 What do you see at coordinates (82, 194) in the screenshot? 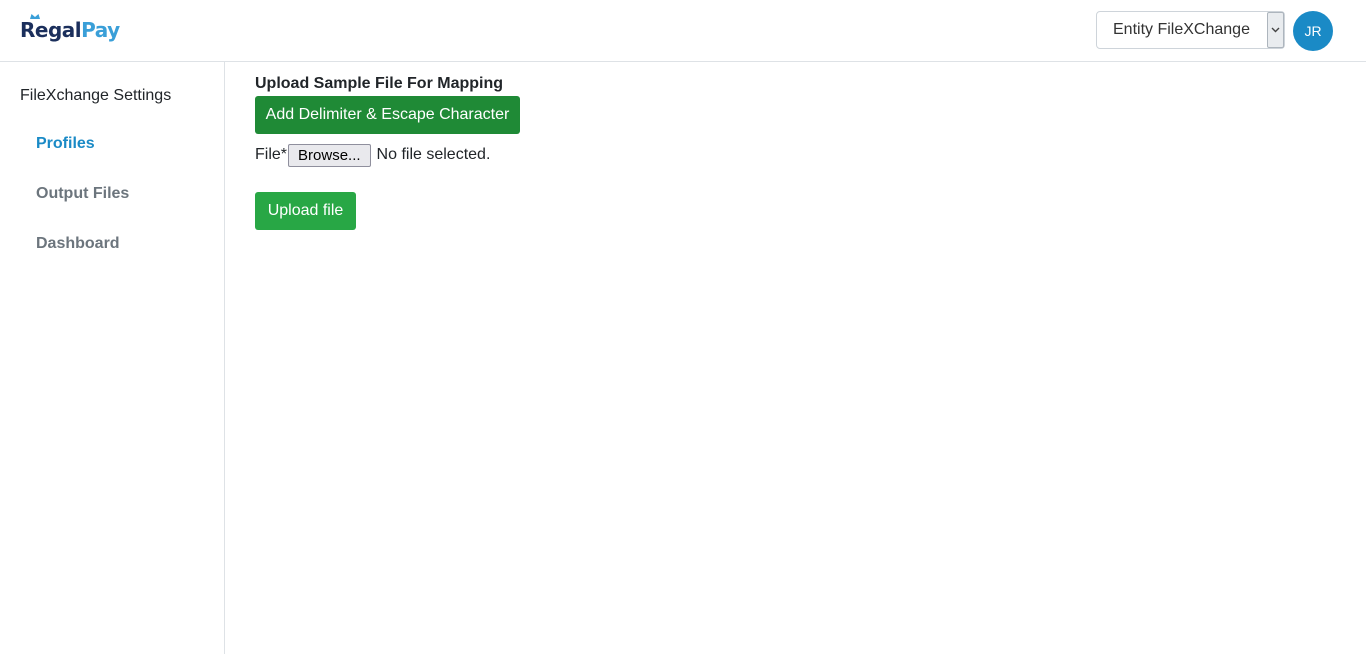
I see `sidebar-item-output-files: Output Files` at bounding box center [82, 194].